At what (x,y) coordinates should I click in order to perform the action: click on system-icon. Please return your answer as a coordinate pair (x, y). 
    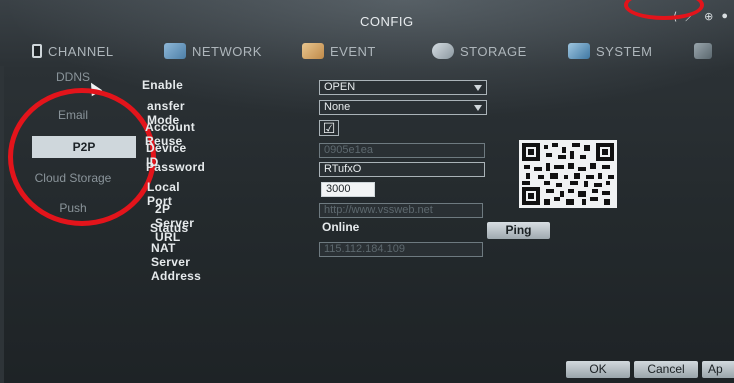
    Looking at the image, I should click on (579, 51).